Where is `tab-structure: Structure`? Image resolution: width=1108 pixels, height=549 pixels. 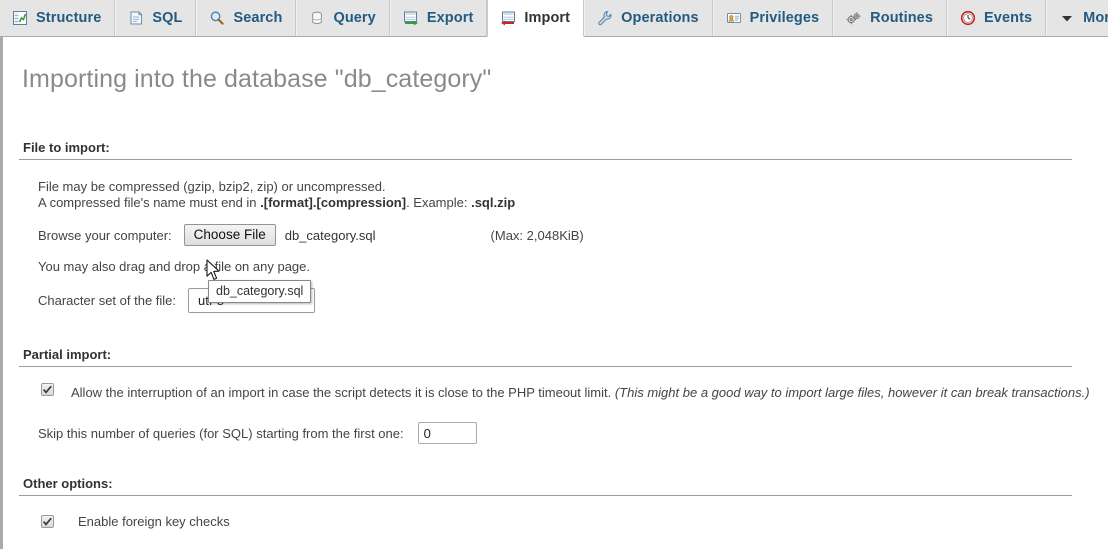
tab-structure: Structure is located at coordinates (58, 18).